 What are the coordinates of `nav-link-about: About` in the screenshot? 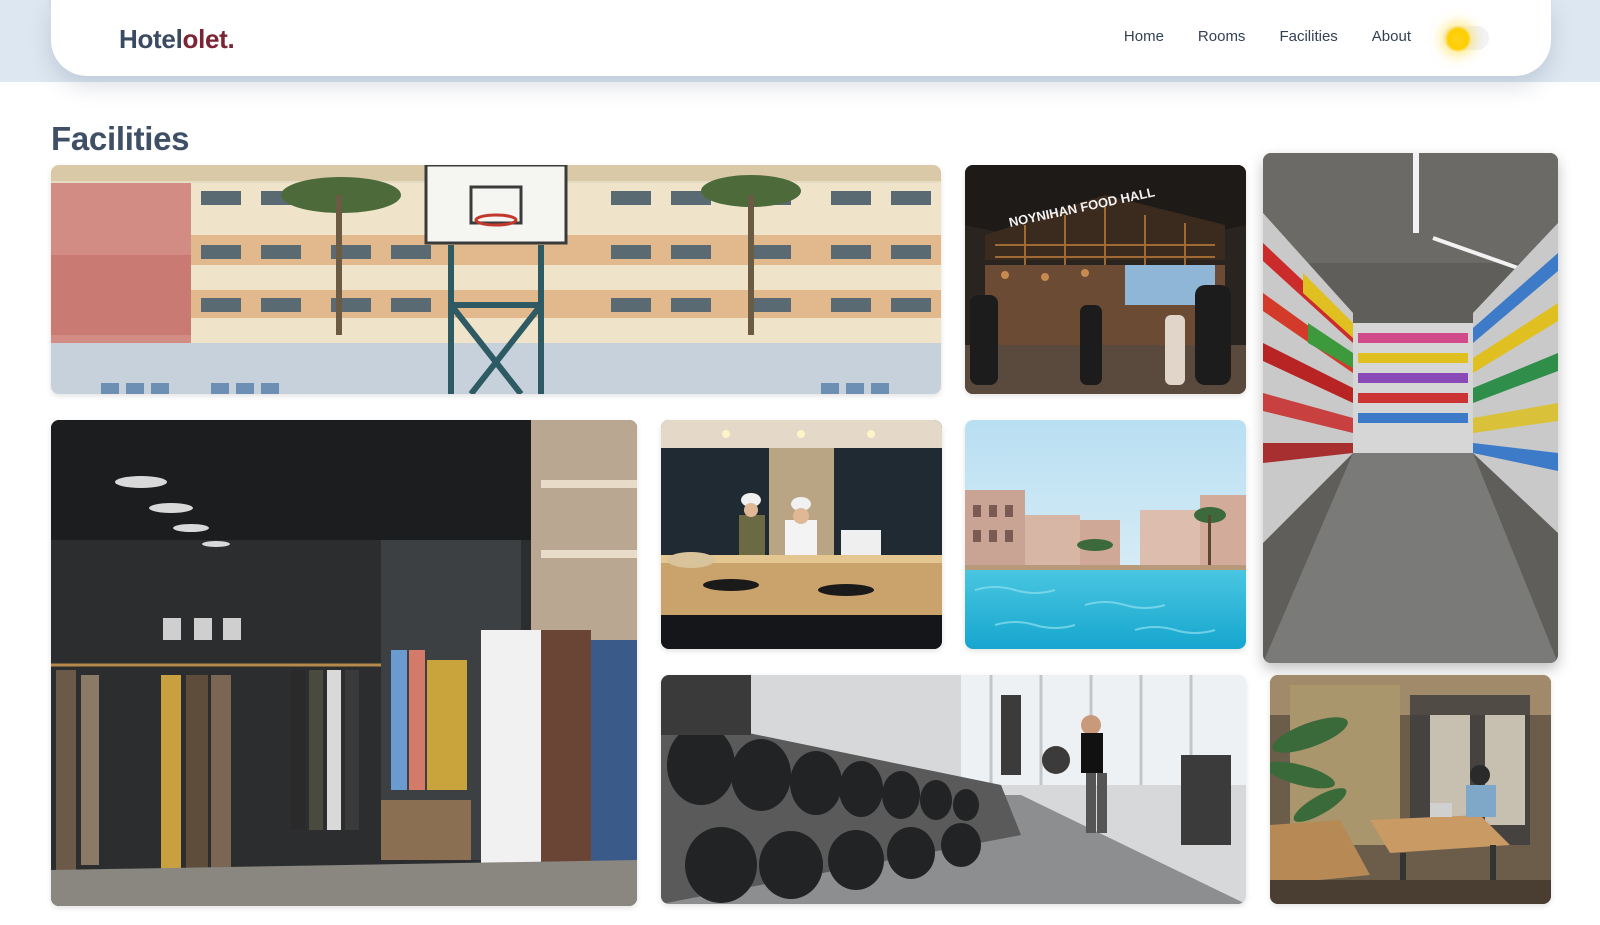 It's located at (1391, 36).